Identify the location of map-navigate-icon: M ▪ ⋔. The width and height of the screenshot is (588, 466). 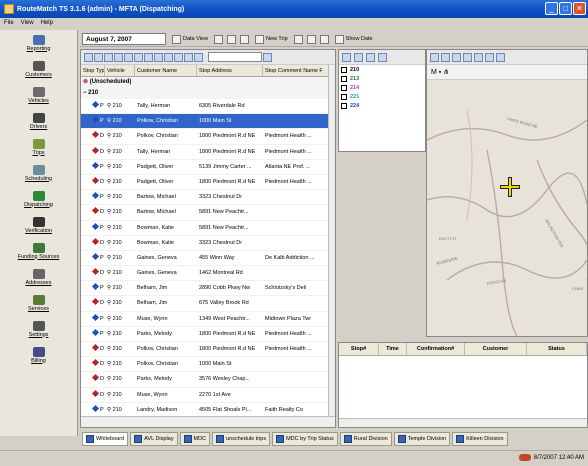
(440, 72).